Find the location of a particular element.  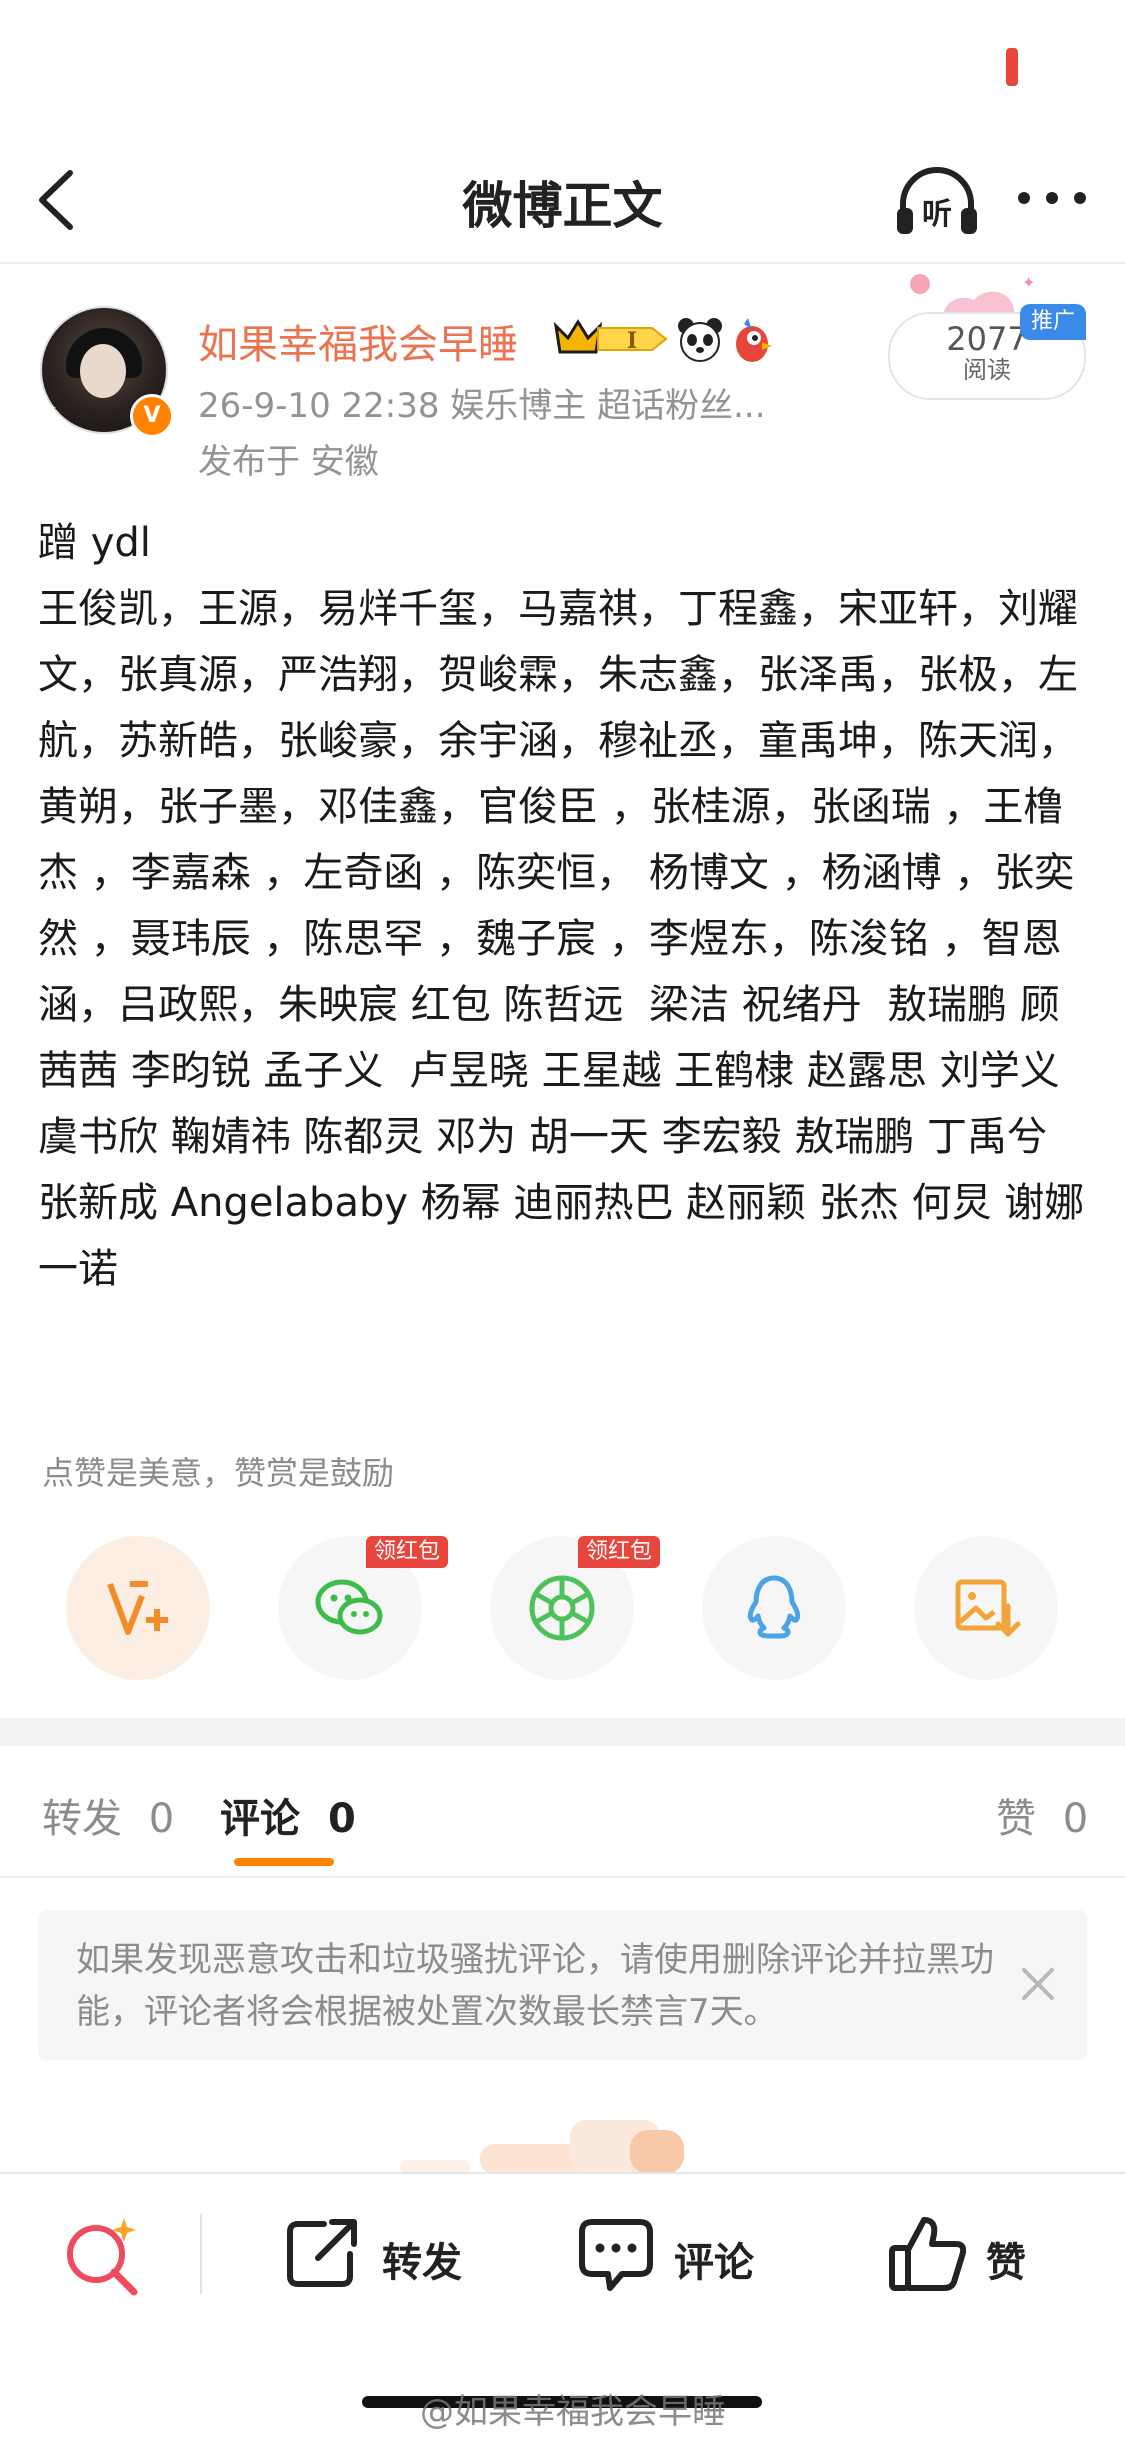

save-image-button is located at coordinates (986, 1608).